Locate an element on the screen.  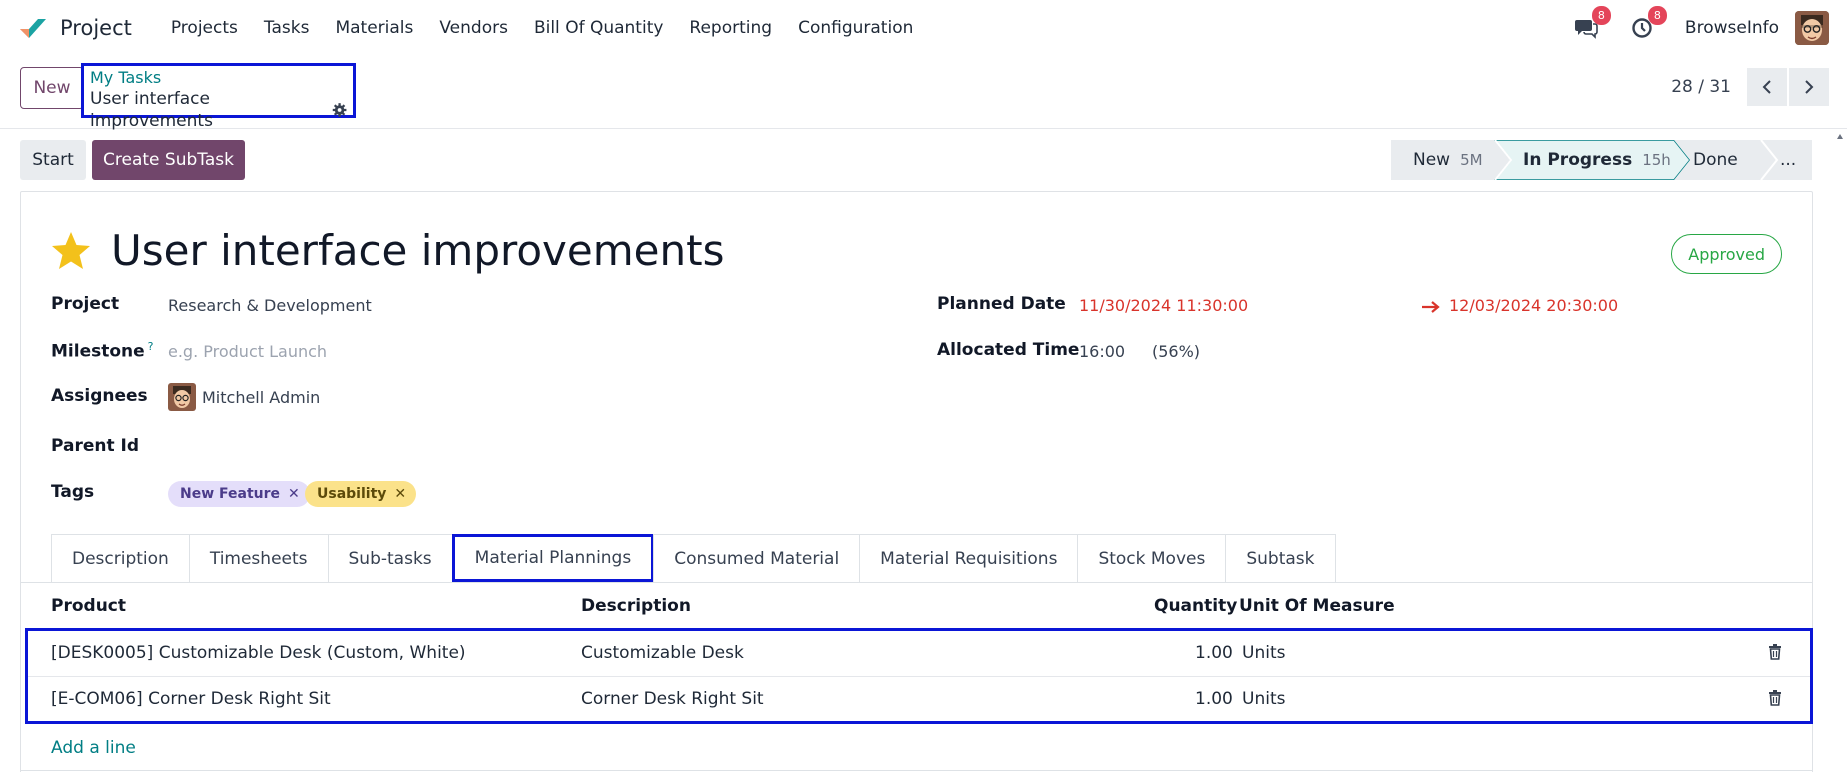
star-icon is located at coordinates (71, 251).